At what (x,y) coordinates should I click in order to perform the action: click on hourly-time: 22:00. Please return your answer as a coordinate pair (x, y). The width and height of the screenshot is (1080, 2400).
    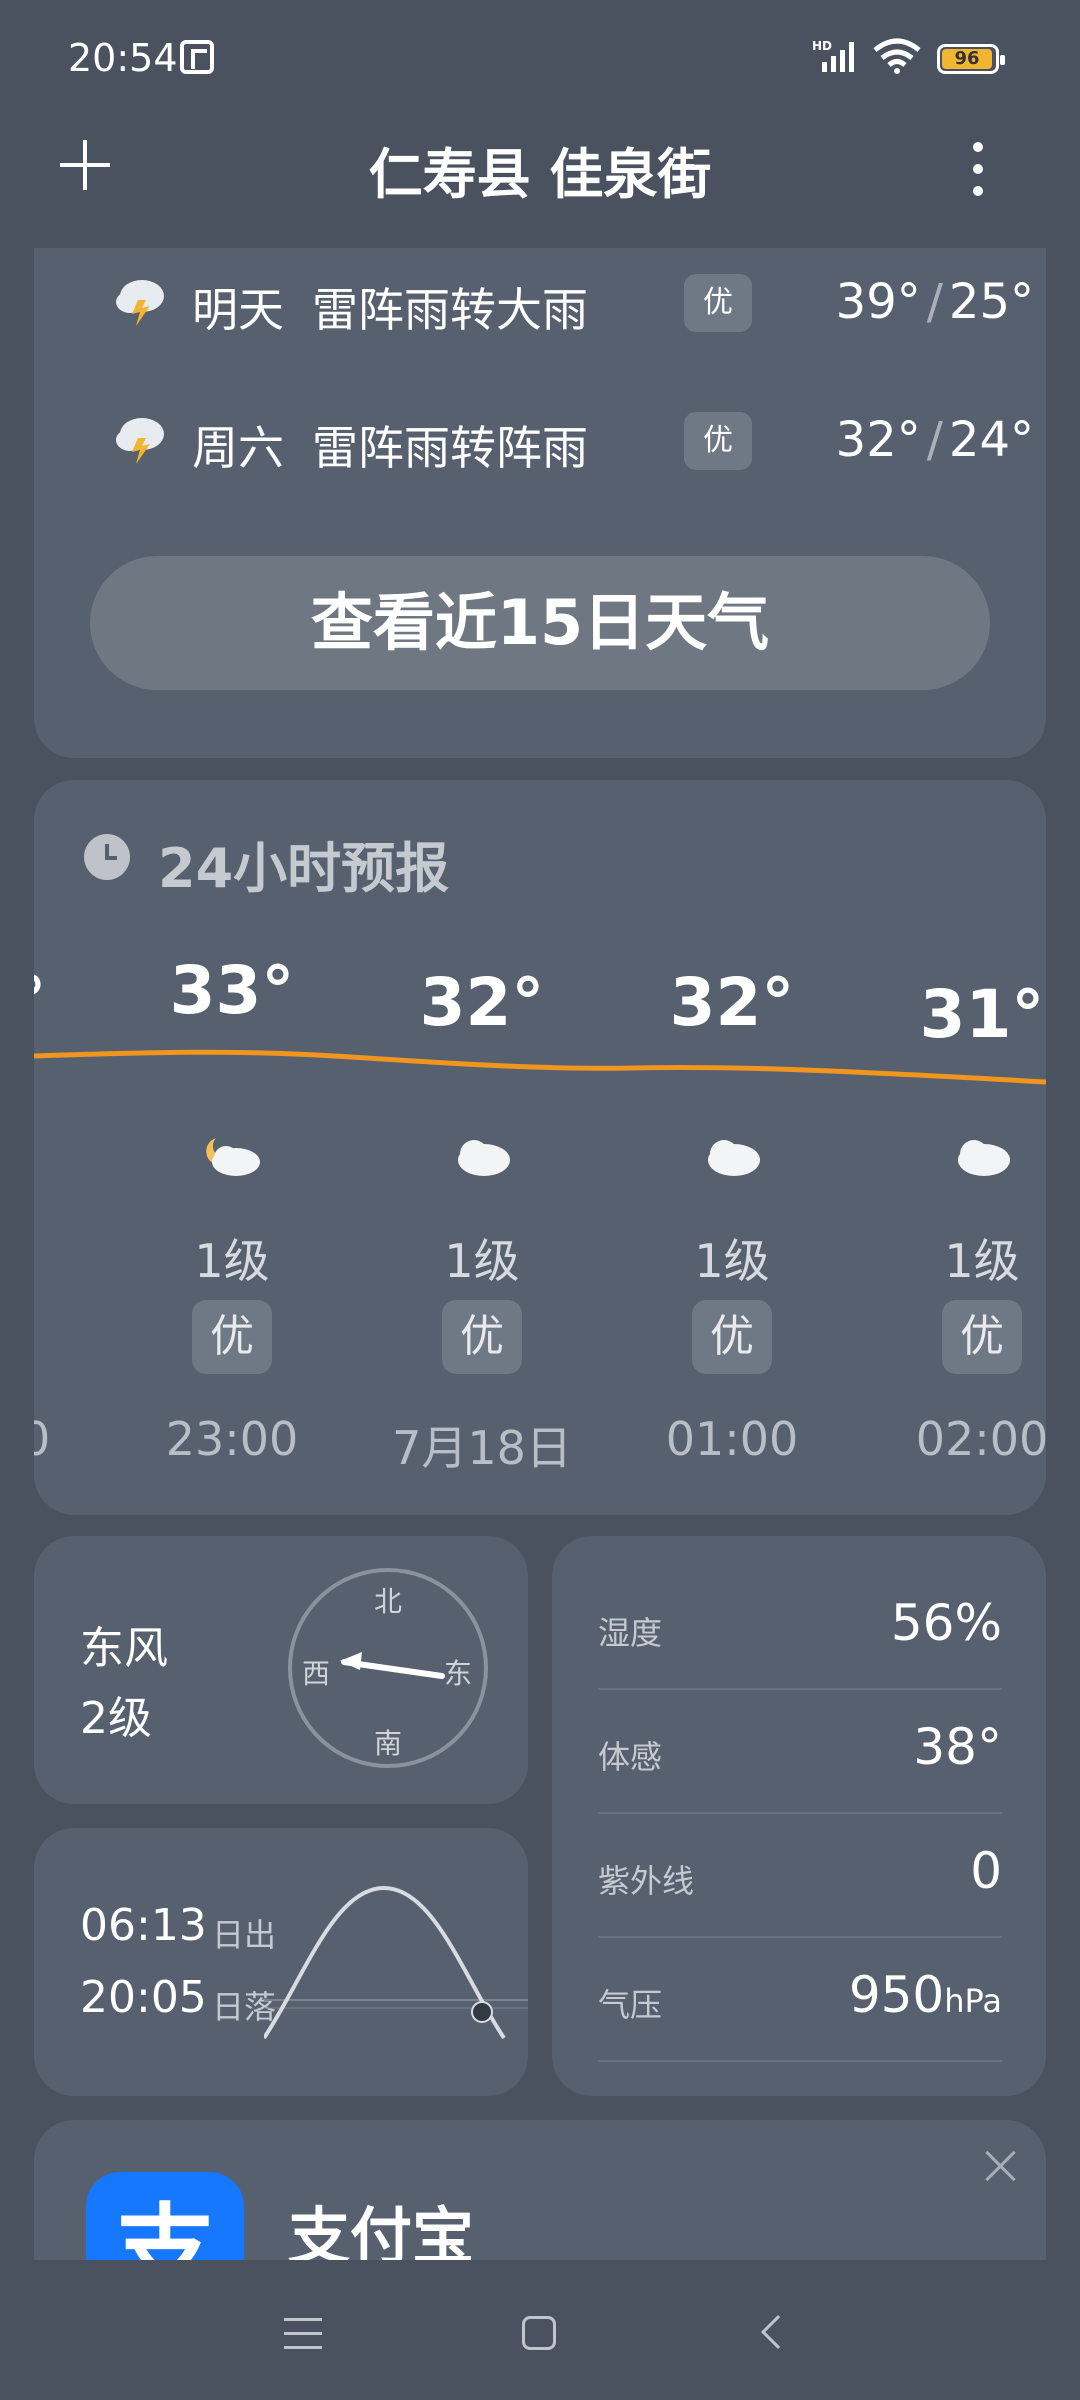
    Looking at the image, I should click on (42, 1439).